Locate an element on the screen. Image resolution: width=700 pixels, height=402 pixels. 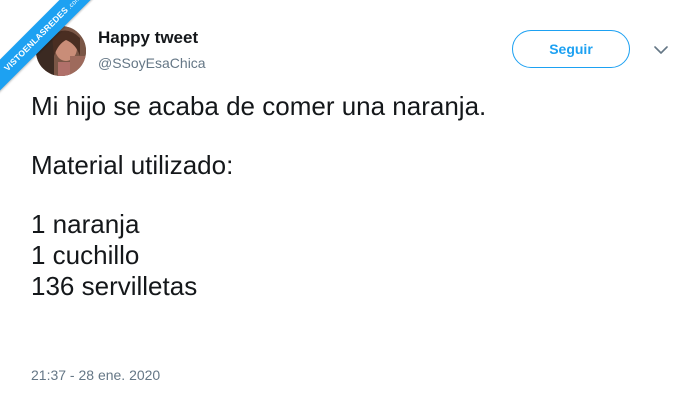
watermark-suffix: .com is located at coordinates (74, 5).